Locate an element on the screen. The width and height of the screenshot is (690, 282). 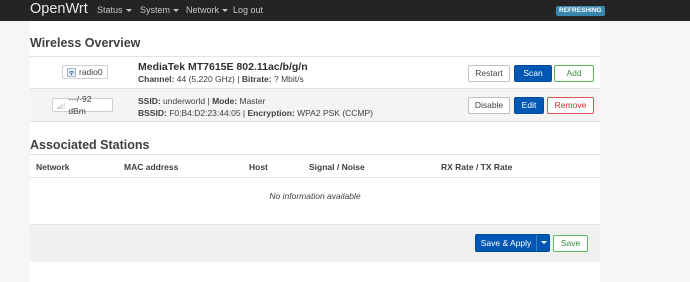
mode-label: Mode: is located at coordinates (225, 101).